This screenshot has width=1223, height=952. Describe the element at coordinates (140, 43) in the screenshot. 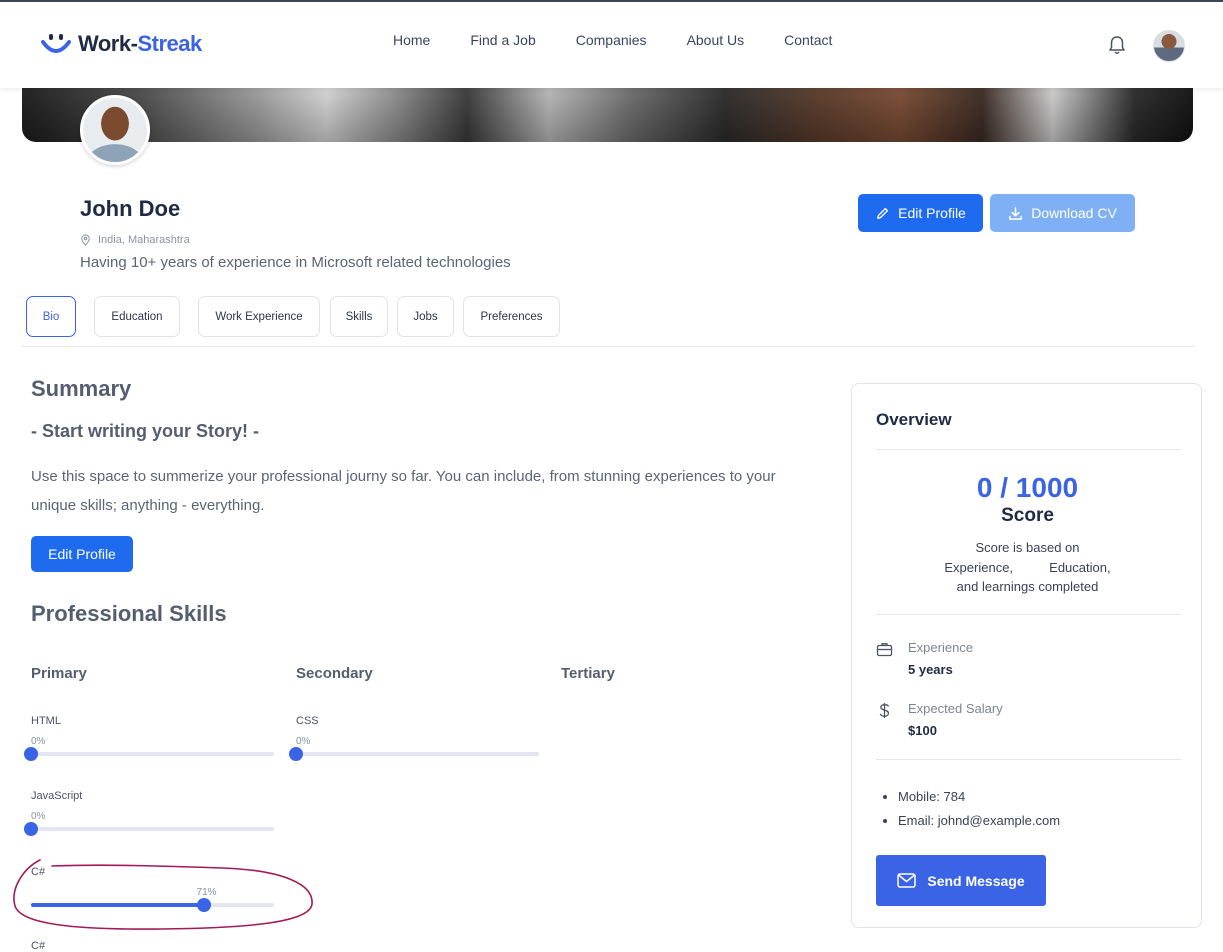

I see `logo-text: Work-Streak` at that location.